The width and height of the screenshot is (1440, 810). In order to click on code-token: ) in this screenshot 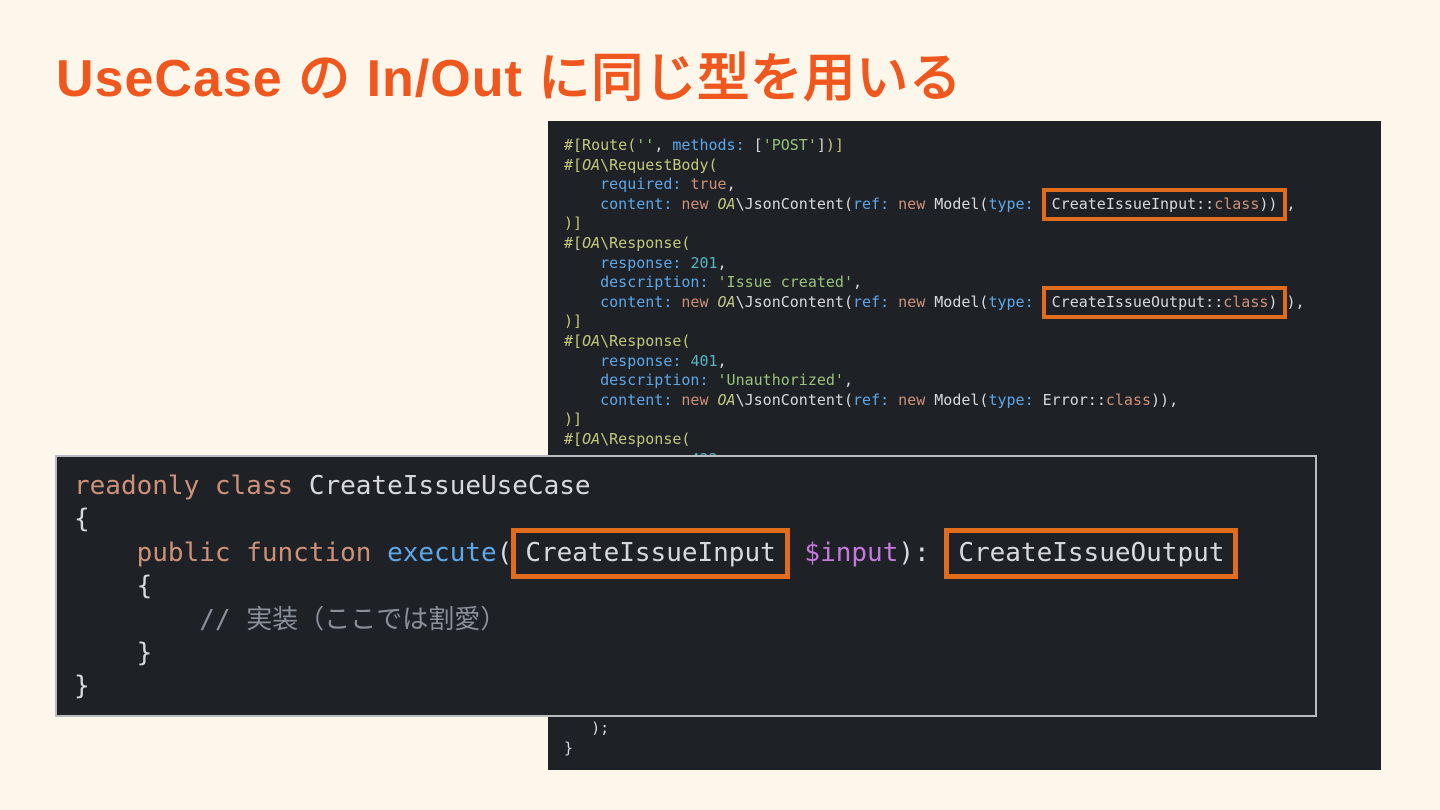, I will do `click(1273, 301)`.